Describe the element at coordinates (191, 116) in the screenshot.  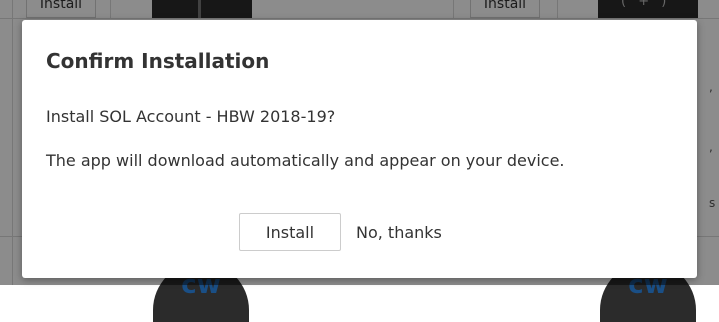
I see `dialog-question: Install SOL Account - HBW 2018-19?` at that location.